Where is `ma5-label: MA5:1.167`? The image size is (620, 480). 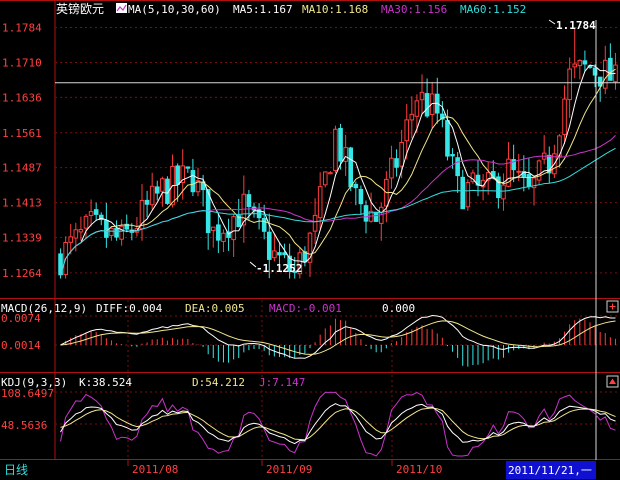 ma5-label: MA5:1.167 is located at coordinates (263, 9).